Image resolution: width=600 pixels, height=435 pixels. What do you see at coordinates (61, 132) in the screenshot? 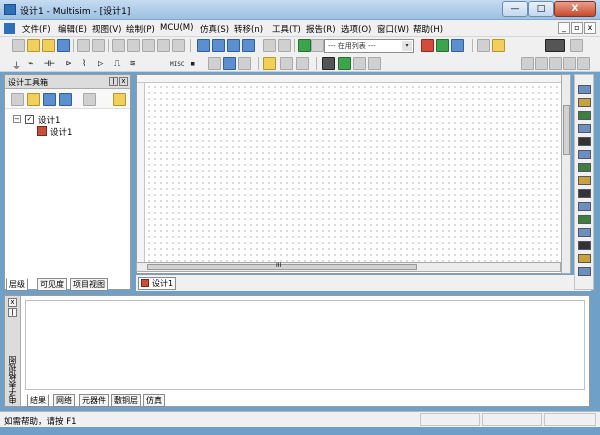
I see `tree-child-item: 设计1` at bounding box center [61, 132].